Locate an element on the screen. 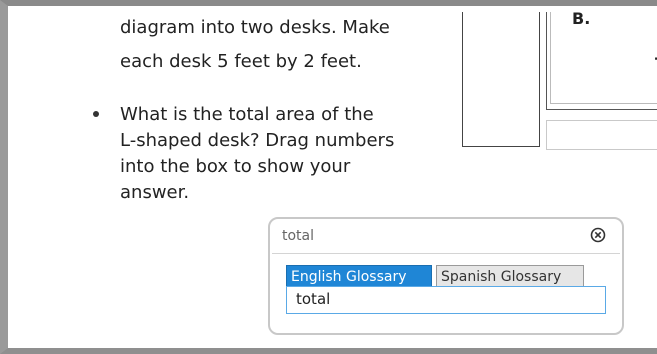 This screenshot has width=657, height=354. close-circle-icon is located at coordinates (598, 235).